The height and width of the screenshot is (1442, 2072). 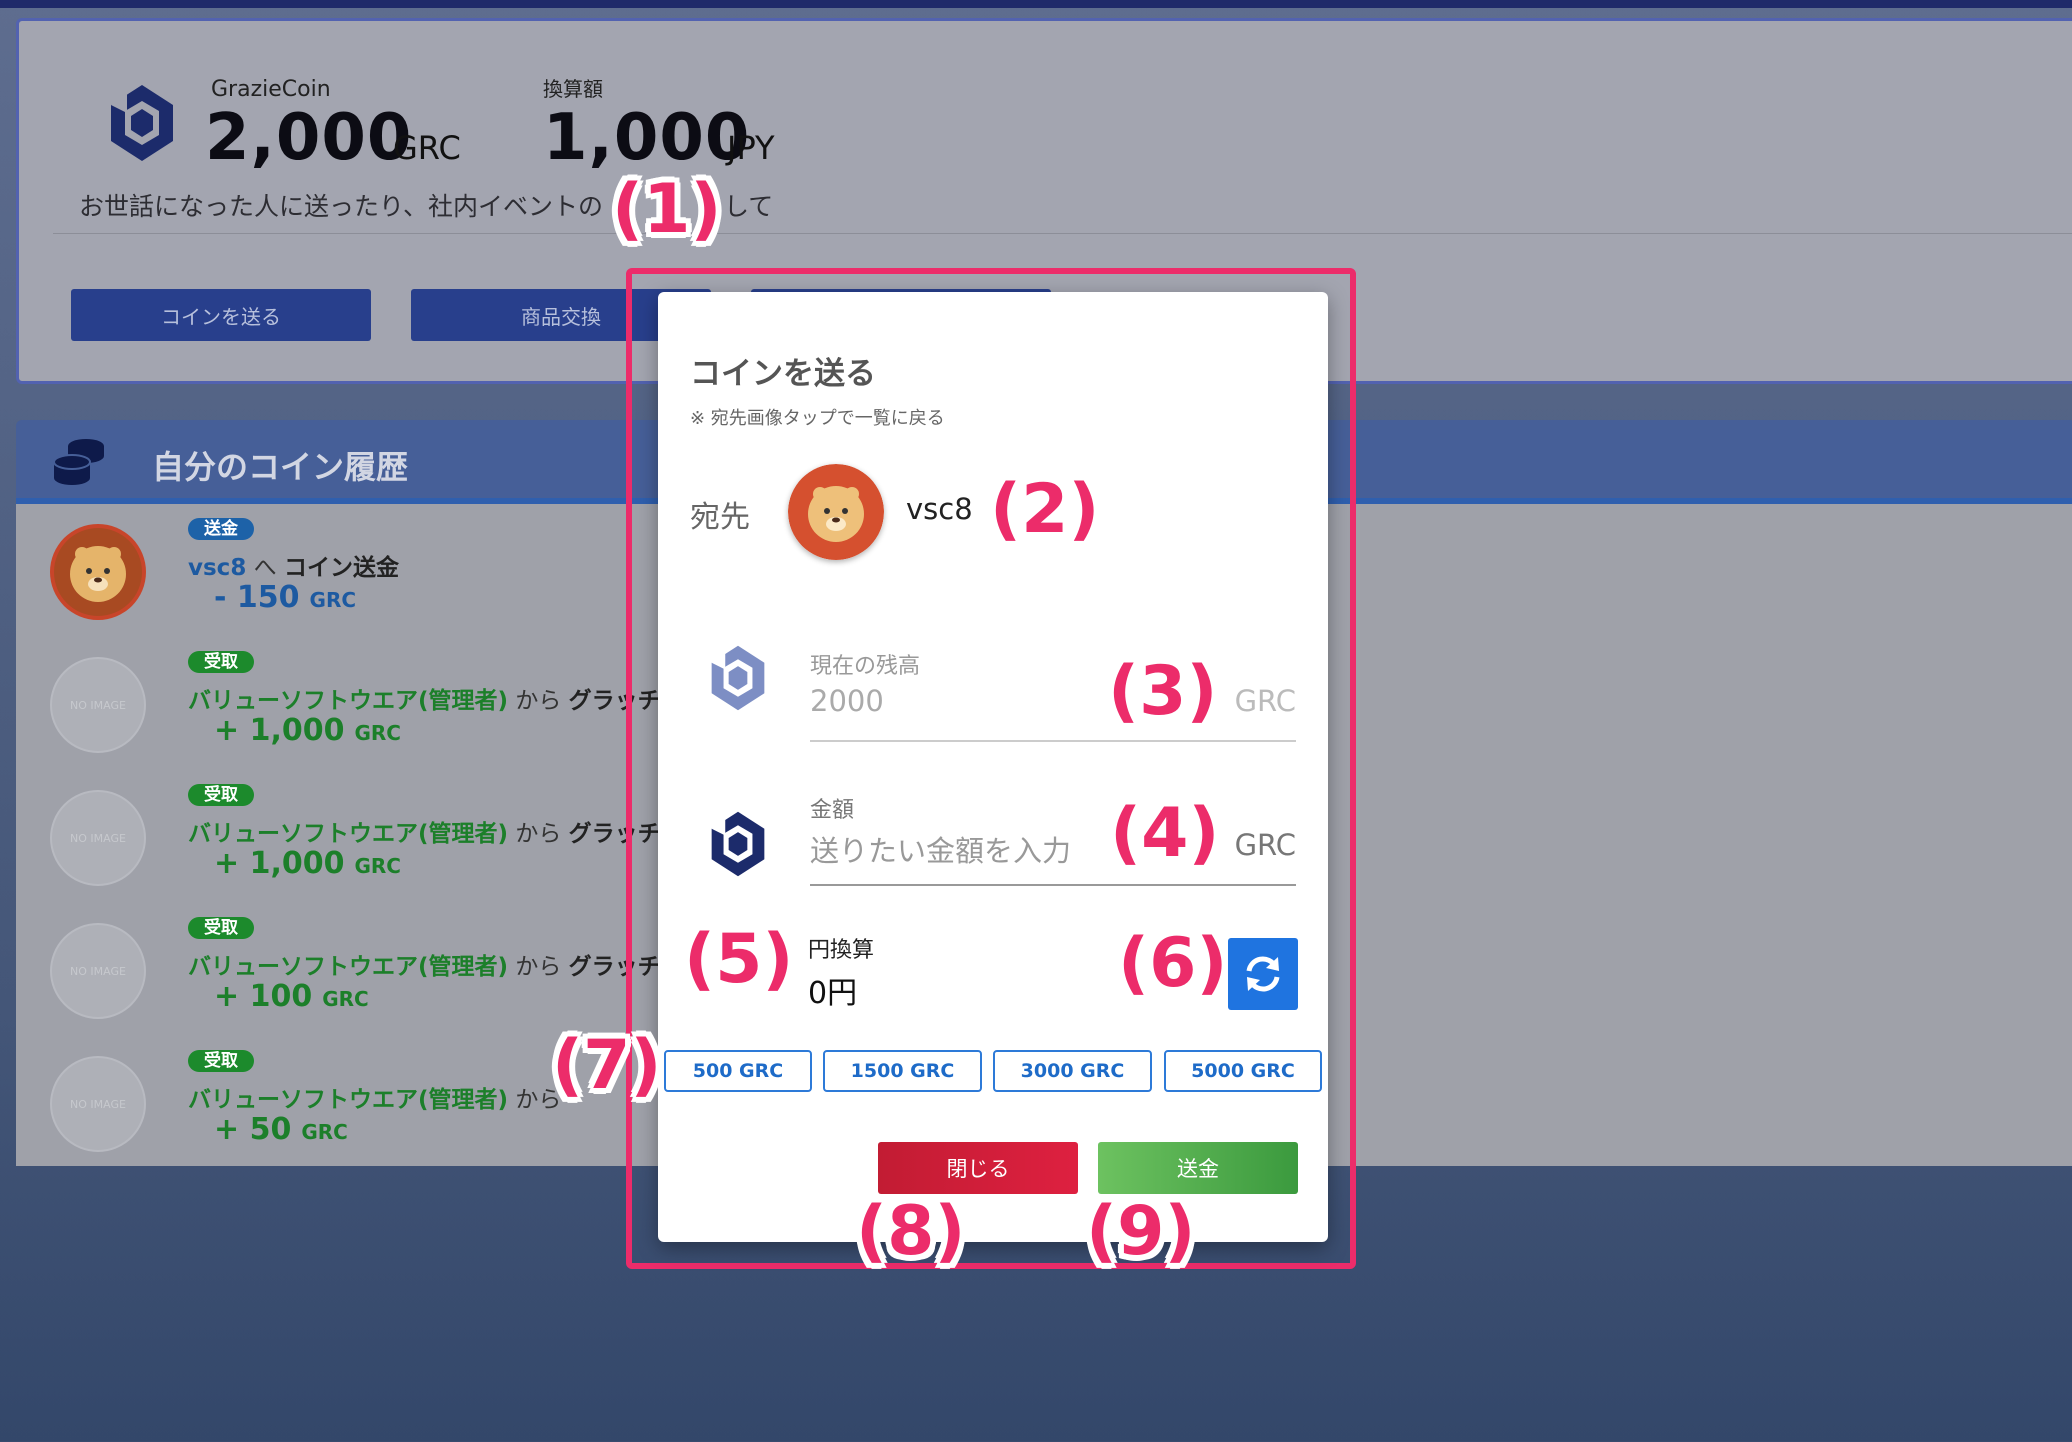 What do you see at coordinates (1265, 845) in the screenshot?
I see `amount-unit: GRC` at bounding box center [1265, 845].